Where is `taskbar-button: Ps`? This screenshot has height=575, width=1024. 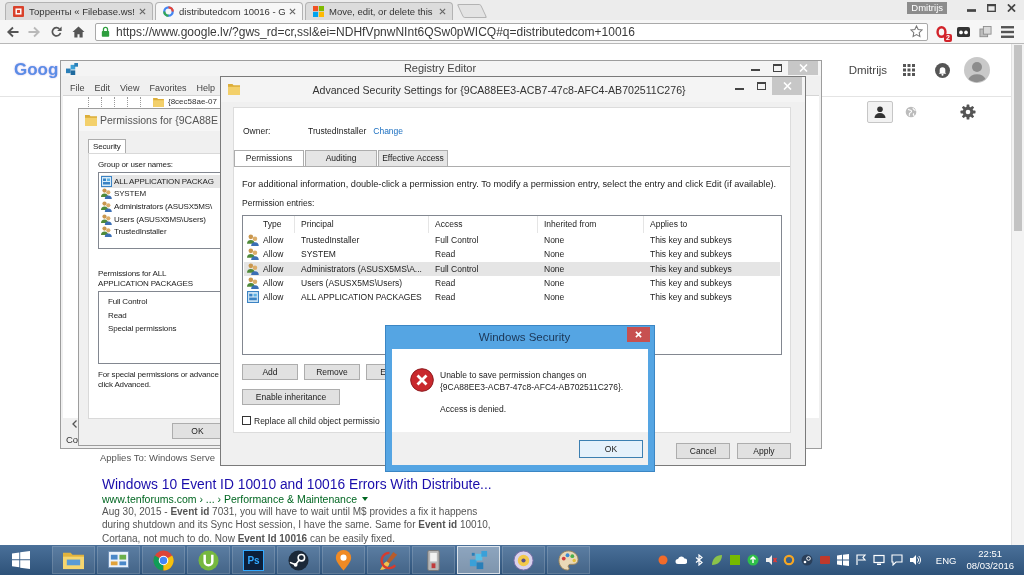 taskbar-button: Ps is located at coordinates (253, 560).